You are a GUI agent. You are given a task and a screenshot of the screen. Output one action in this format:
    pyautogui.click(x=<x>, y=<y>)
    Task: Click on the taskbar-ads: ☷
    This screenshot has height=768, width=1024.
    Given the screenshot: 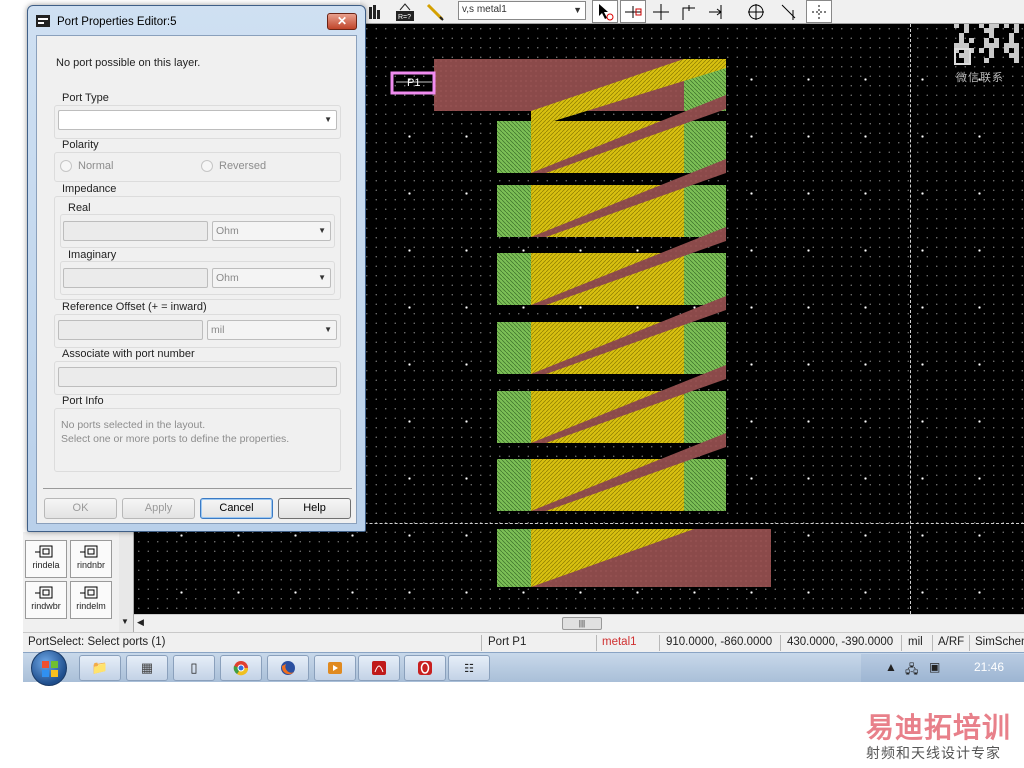 What is the action you would take?
    pyautogui.click(x=469, y=668)
    